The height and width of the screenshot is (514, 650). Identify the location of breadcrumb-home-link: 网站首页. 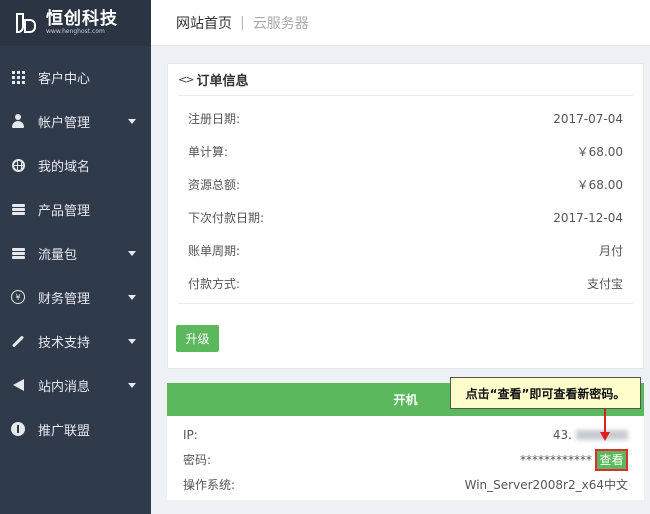
(204, 23).